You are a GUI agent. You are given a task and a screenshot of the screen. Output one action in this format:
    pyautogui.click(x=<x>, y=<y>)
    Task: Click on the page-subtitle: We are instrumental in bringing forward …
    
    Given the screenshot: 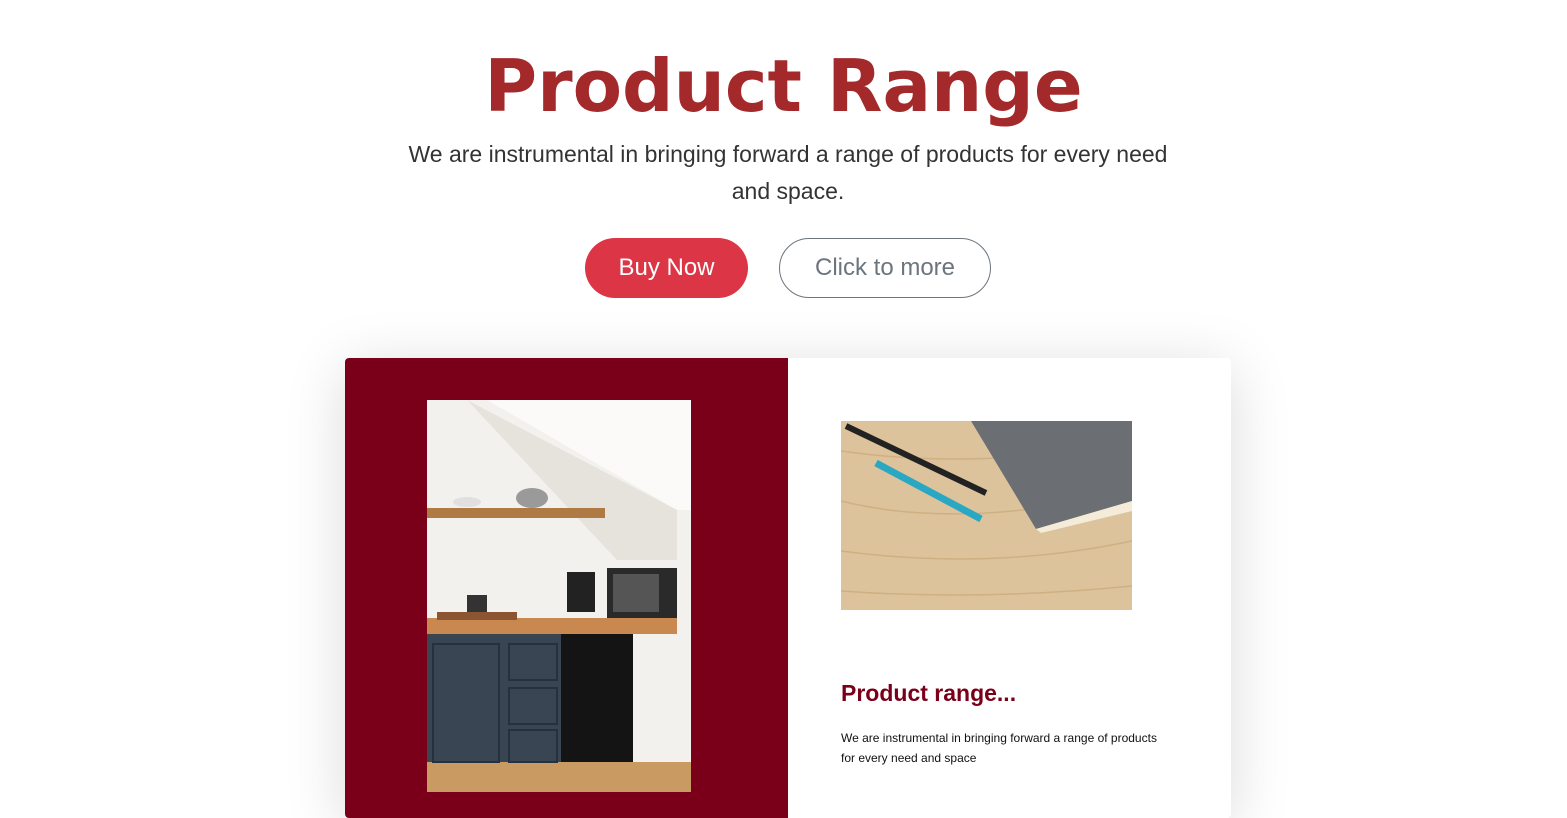 What is the action you would take?
    pyautogui.click(x=788, y=172)
    